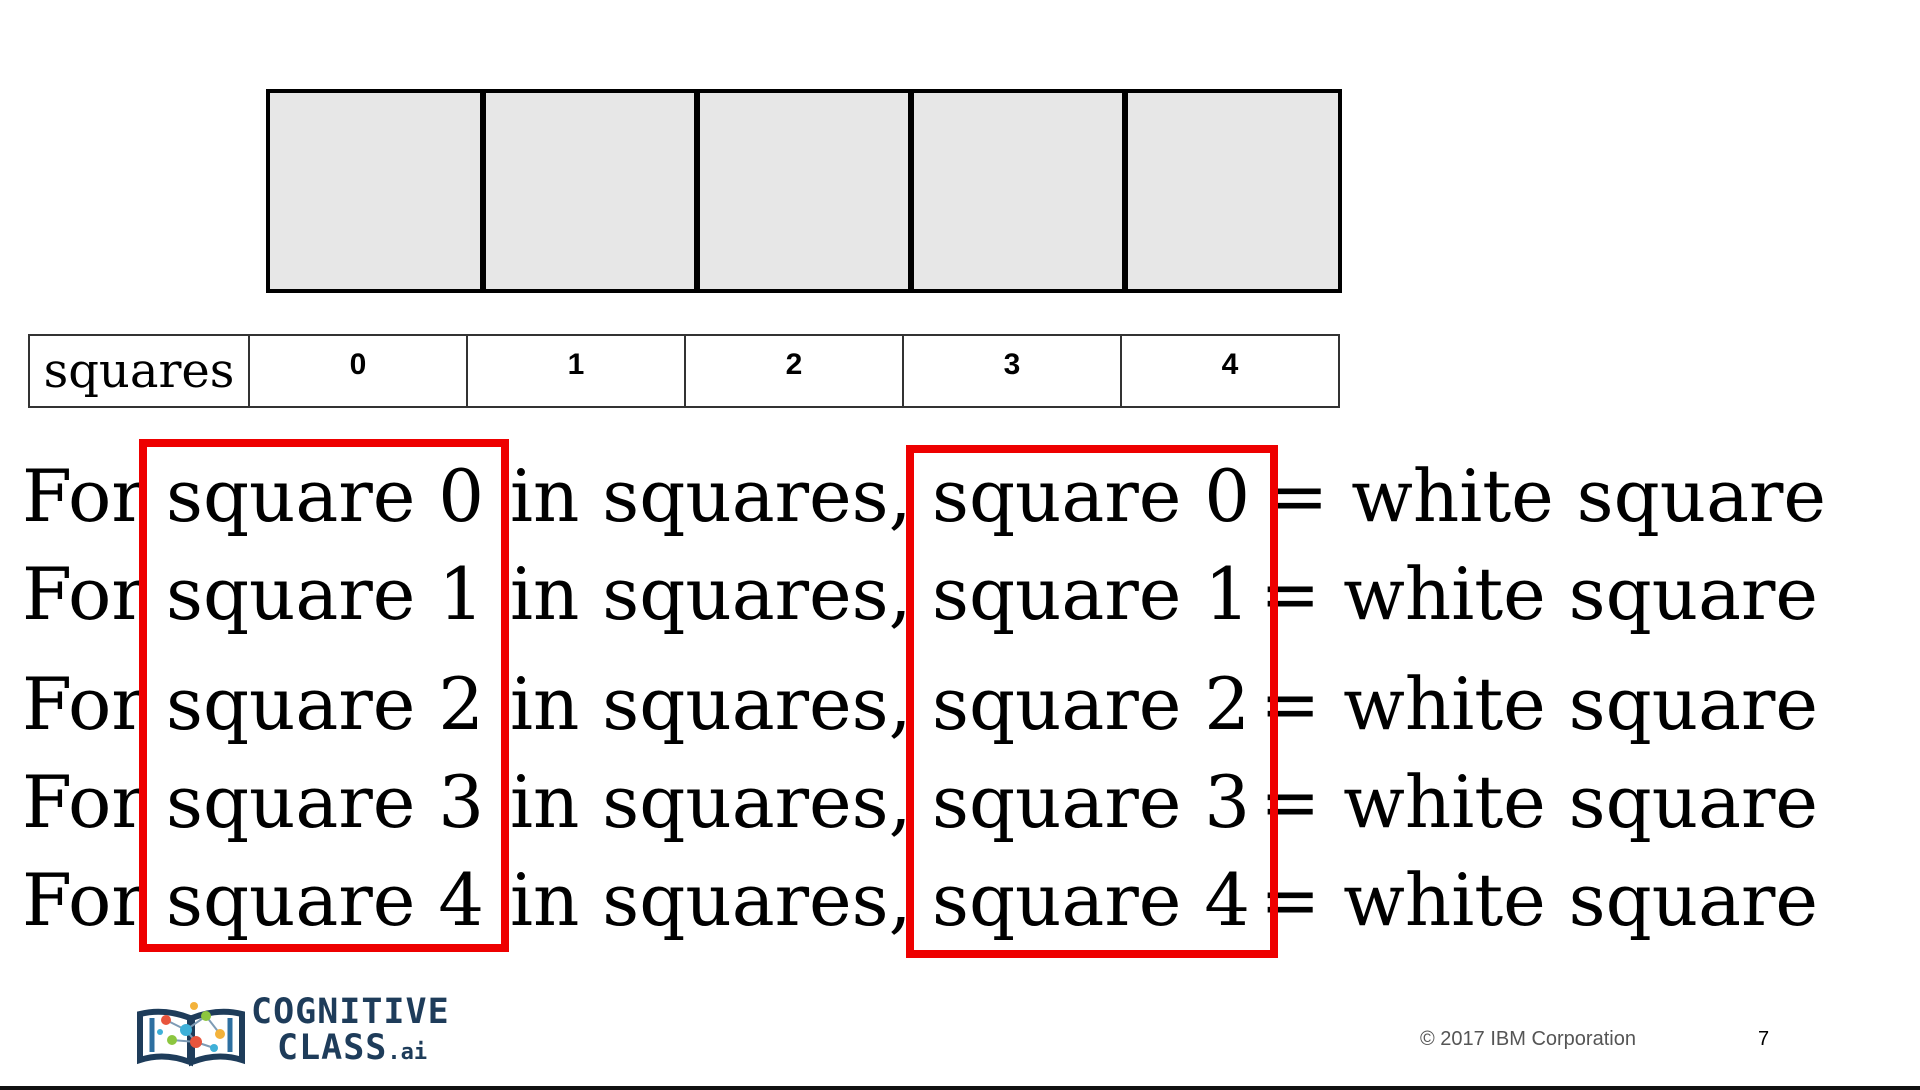 The image size is (1920, 1090). I want to click on logo-ai-suffix: .ai, so click(407, 1052).